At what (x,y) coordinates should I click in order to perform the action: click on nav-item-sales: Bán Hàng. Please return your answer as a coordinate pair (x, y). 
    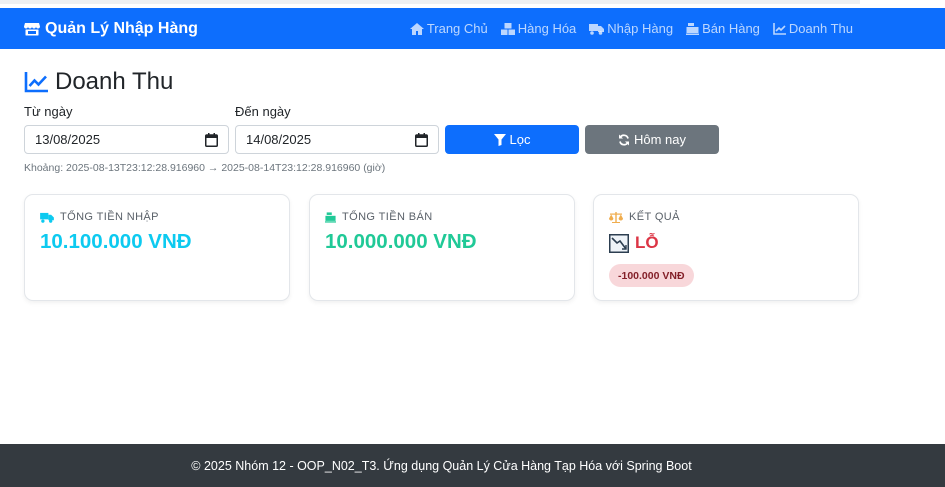
    Looking at the image, I should click on (723, 28).